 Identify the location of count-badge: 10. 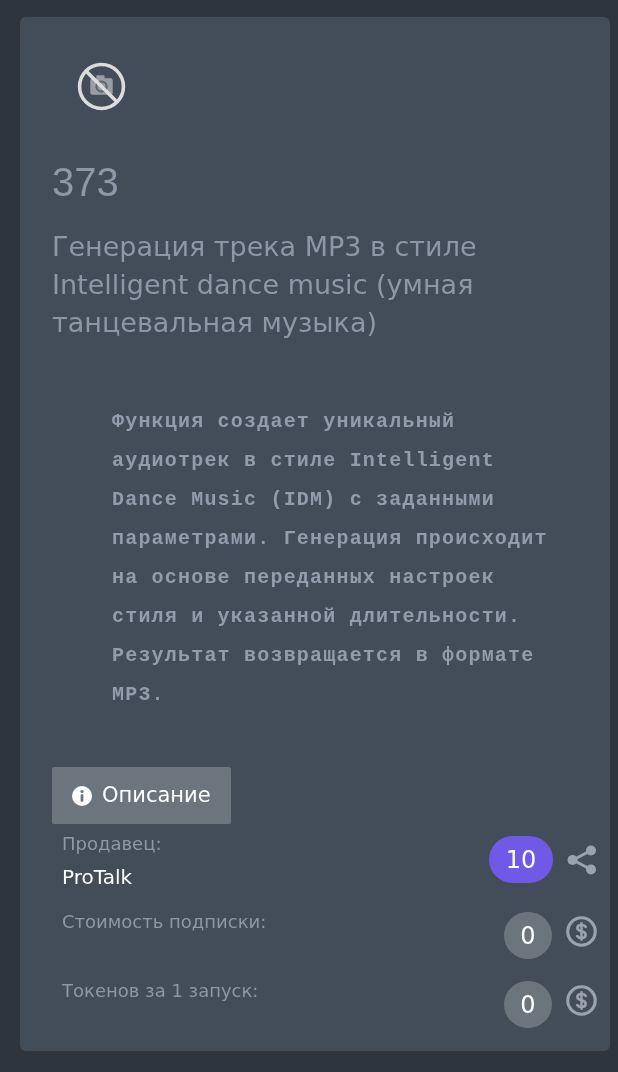
(521, 859).